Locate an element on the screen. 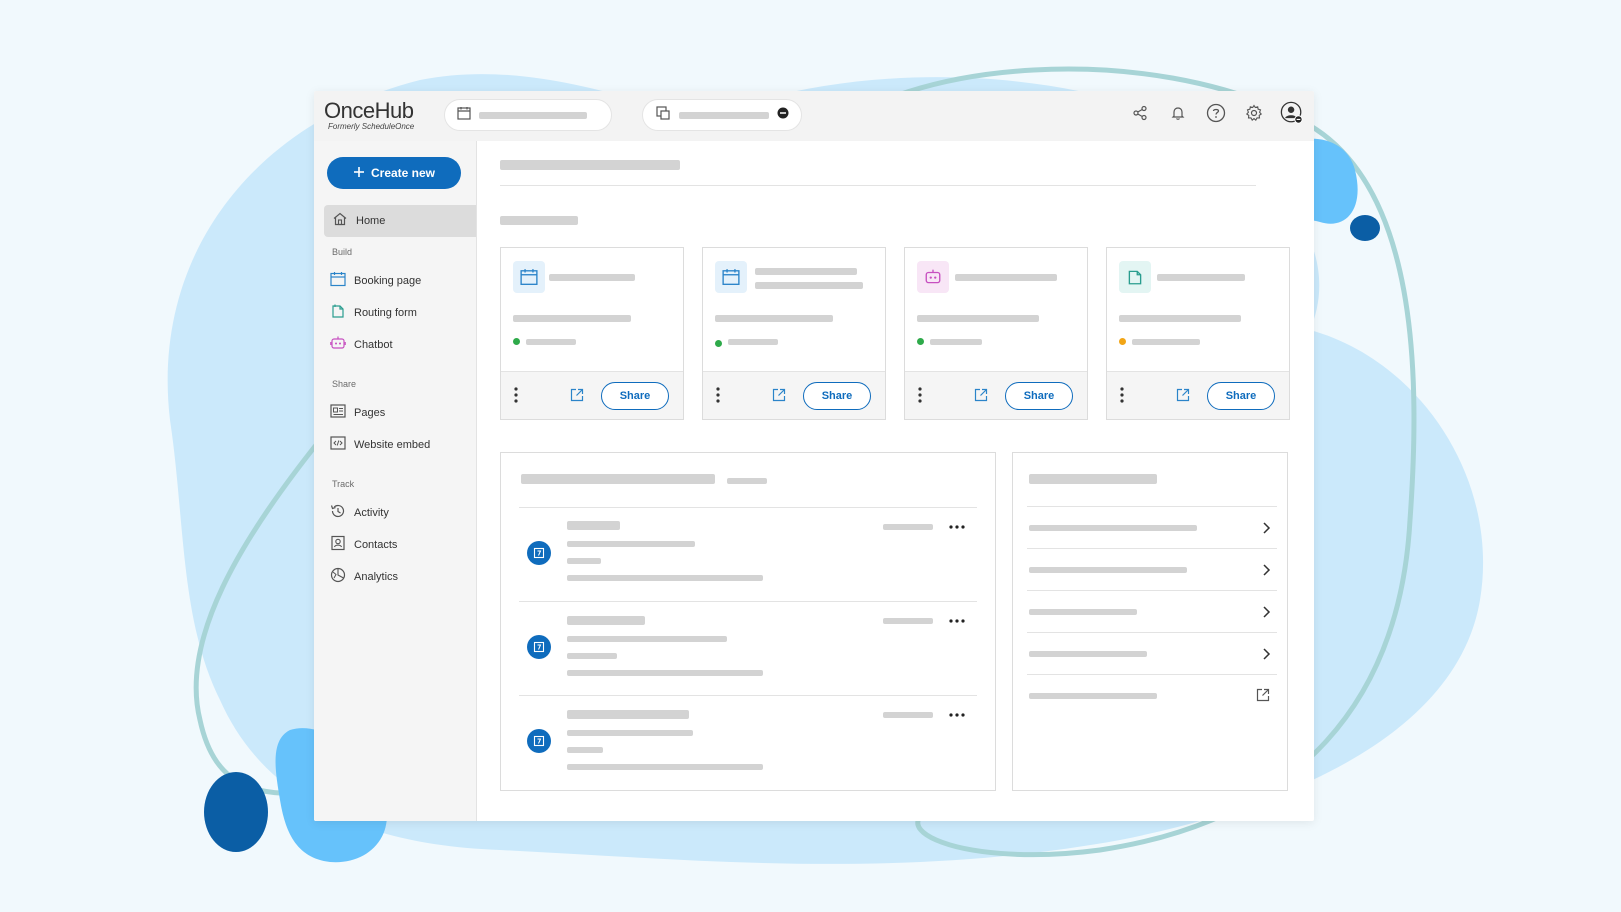  create-new-label: Create new is located at coordinates (403, 173).